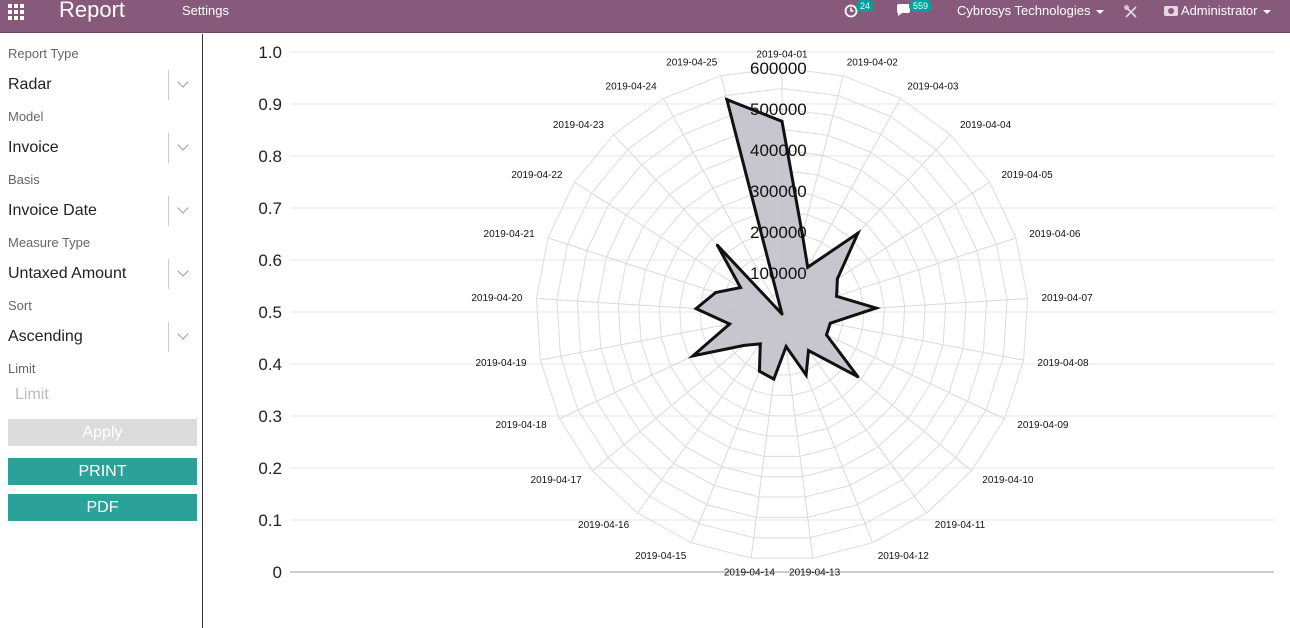  I want to click on y-tick-label: 0.9, so click(270, 104).